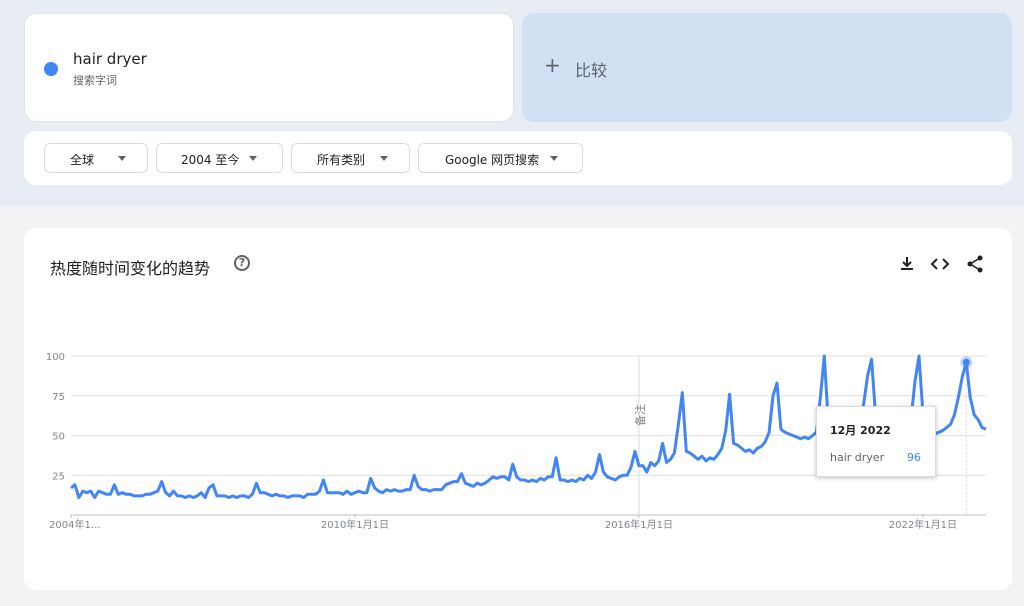 Image resolution: width=1024 pixels, height=606 pixels. What do you see at coordinates (857, 457) in the screenshot?
I see `tooltip-term: hair dryer` at bounding box center [857, 457].